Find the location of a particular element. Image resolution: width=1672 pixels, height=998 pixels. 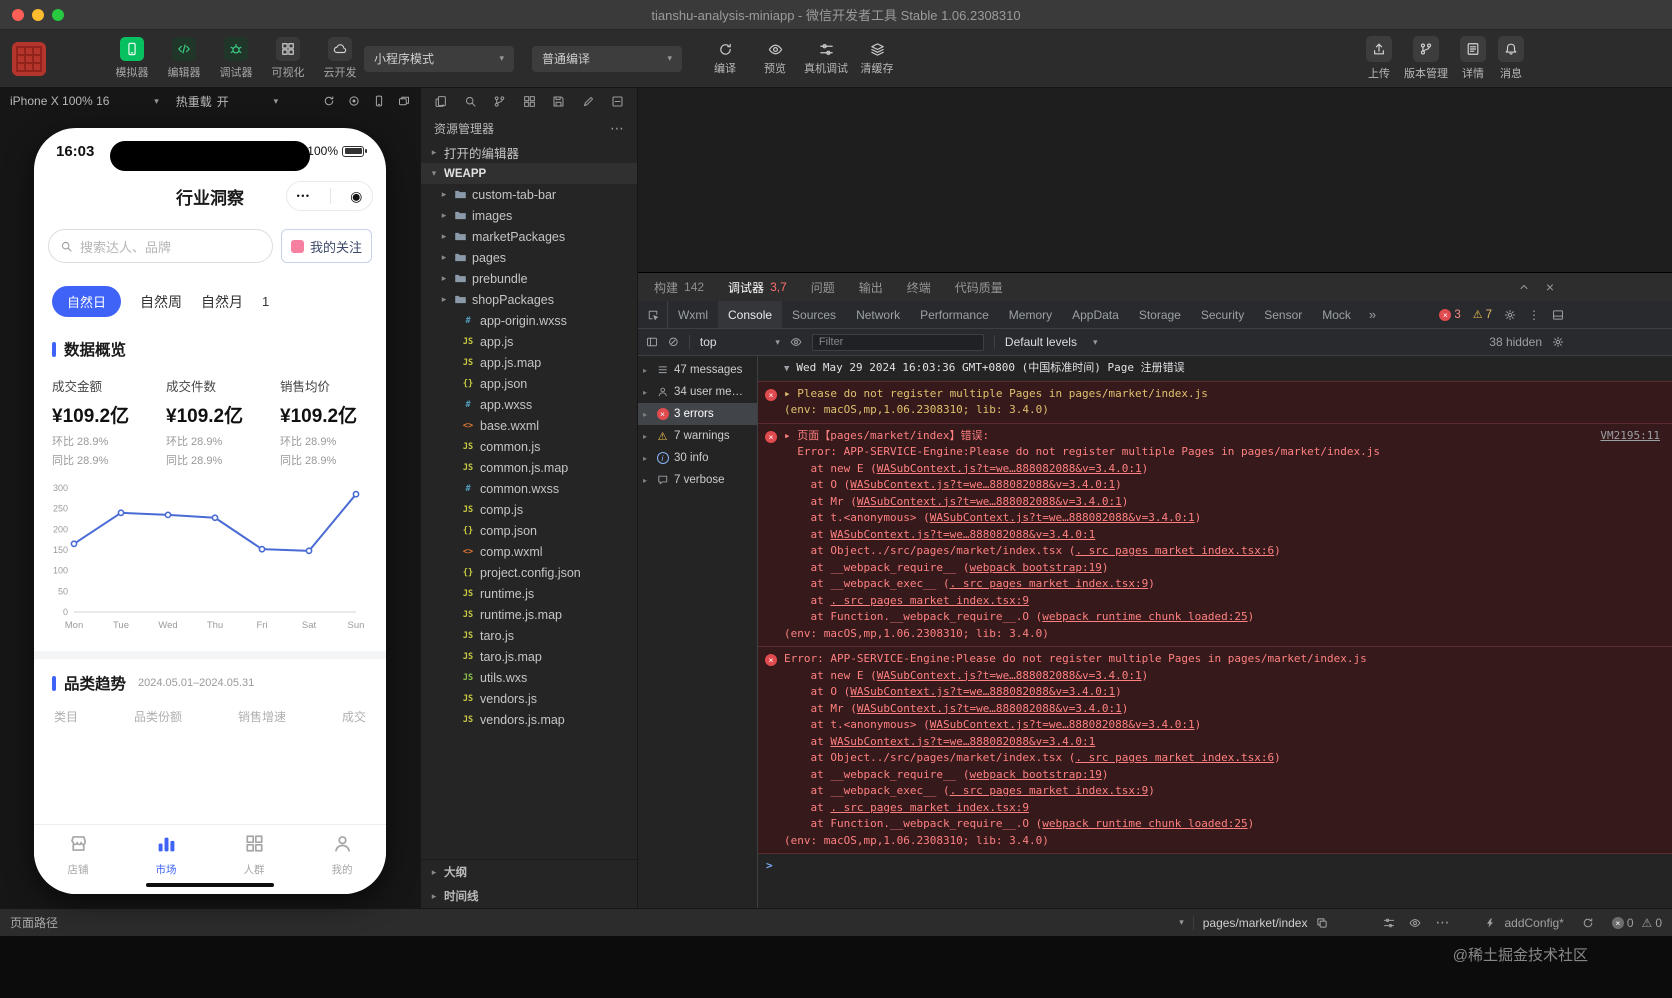

console-filter-item-2: ▸ × 3 errors is located at coordinates (697, 414).